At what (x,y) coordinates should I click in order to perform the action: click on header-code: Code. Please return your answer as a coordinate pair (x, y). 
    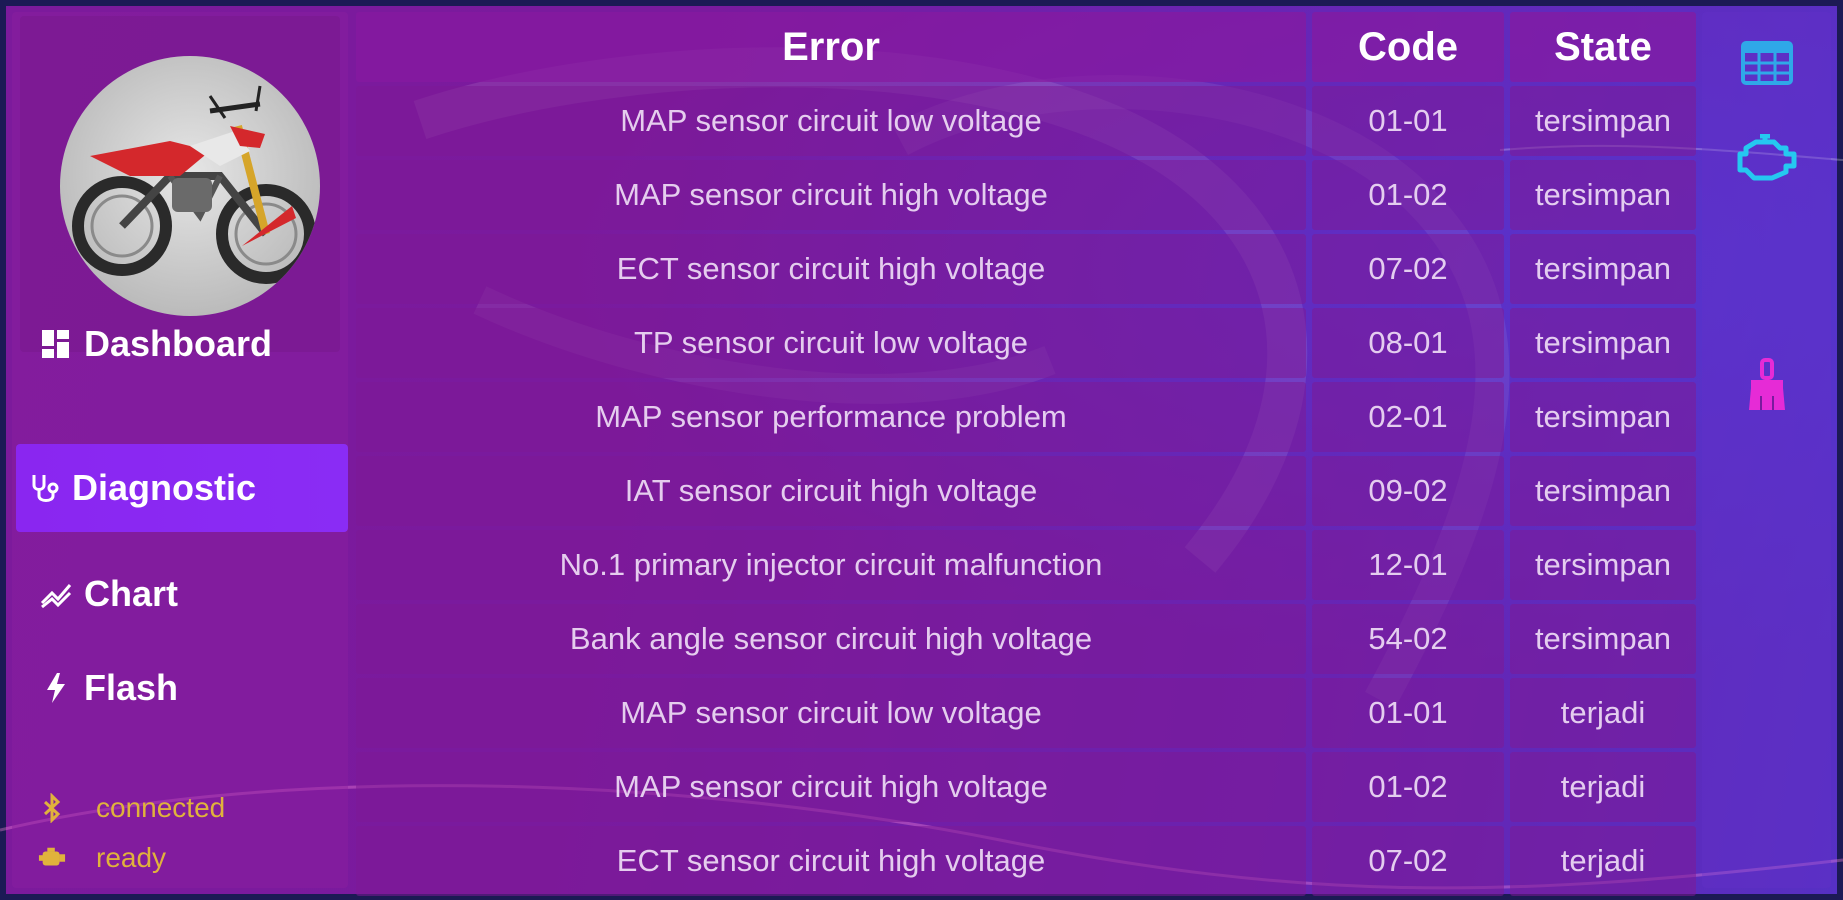
    Looking at the image, I should click on (1408, 47).